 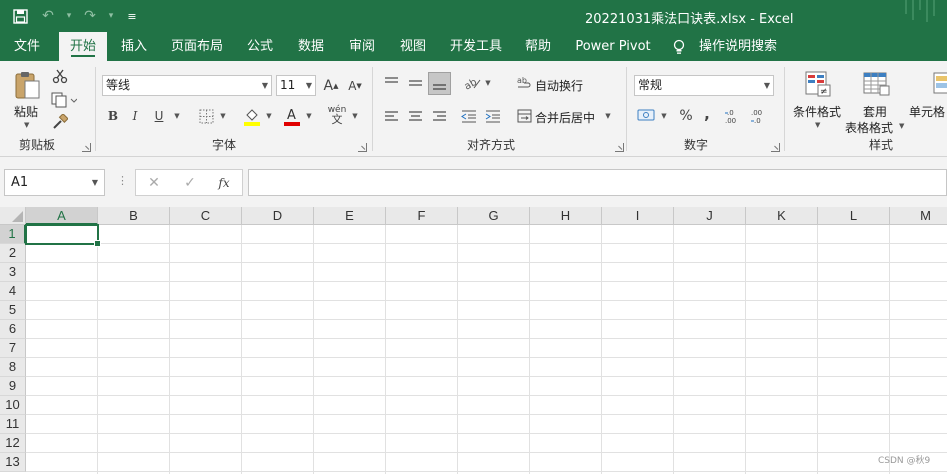 What do you see at coordinates (62, 216) in the screenshot?
I see `column-header: A` at bounding box center [62, 216].